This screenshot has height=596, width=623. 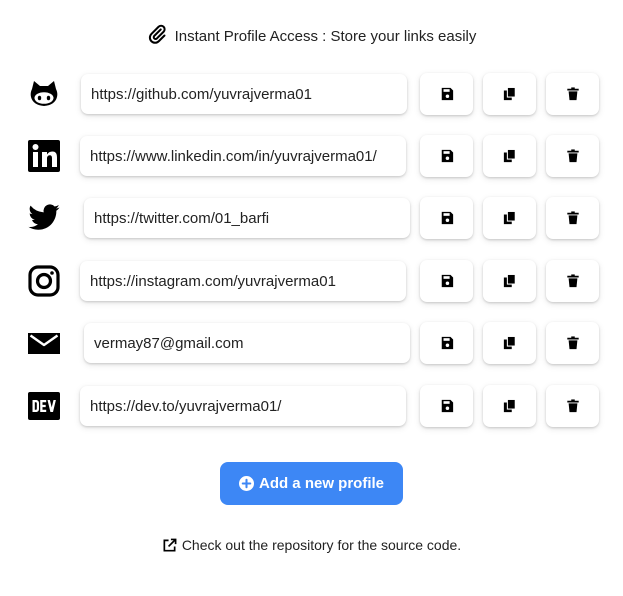 I want to click on profile-row-dev, so click(x=311, y=406).